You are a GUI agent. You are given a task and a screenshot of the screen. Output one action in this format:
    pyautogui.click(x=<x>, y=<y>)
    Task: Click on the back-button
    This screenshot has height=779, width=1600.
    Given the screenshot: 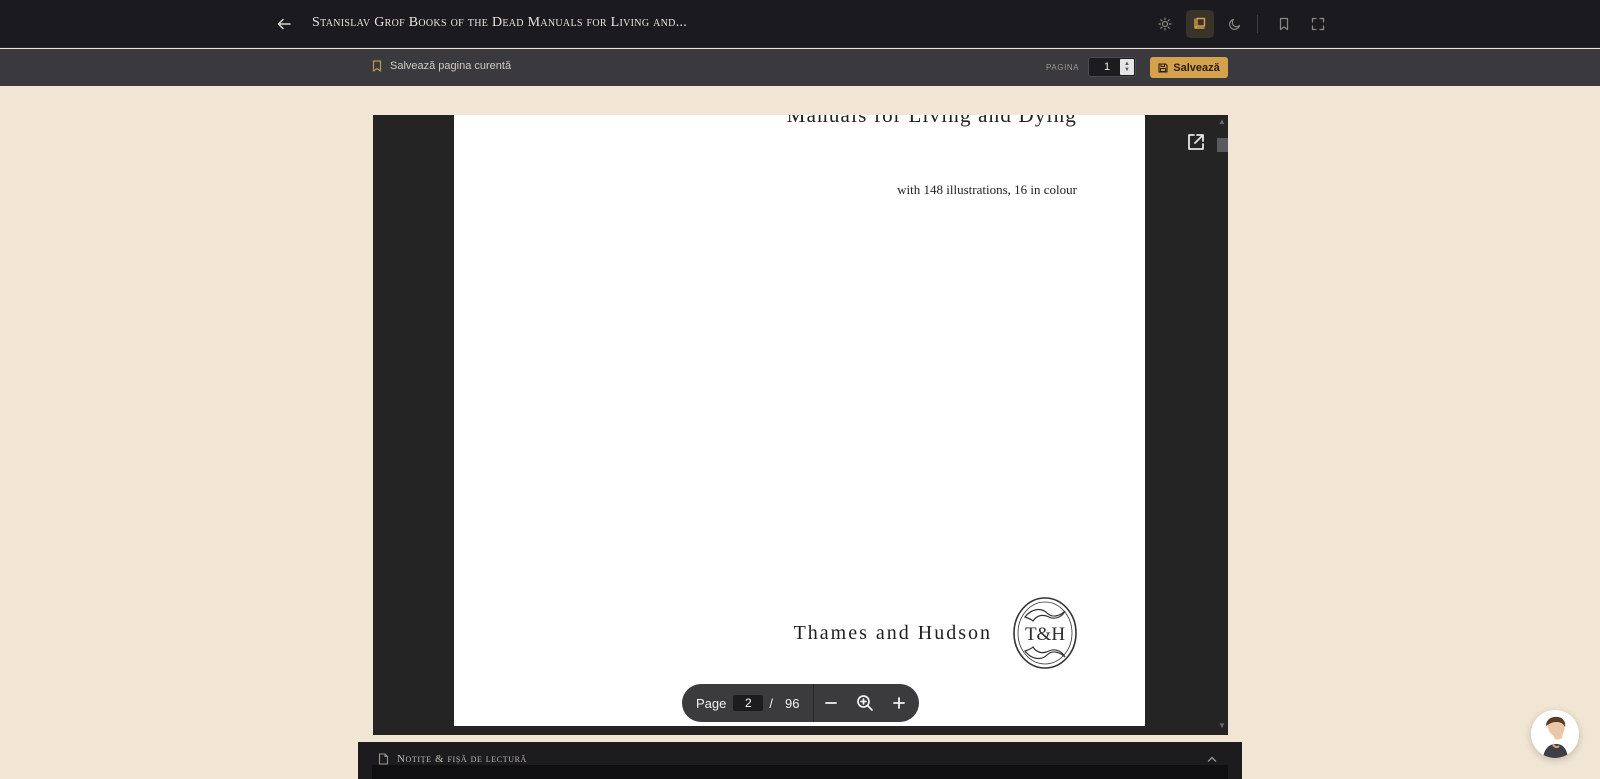 What is the action you would take?
    pyautogui.click(x=284, y=24)
    